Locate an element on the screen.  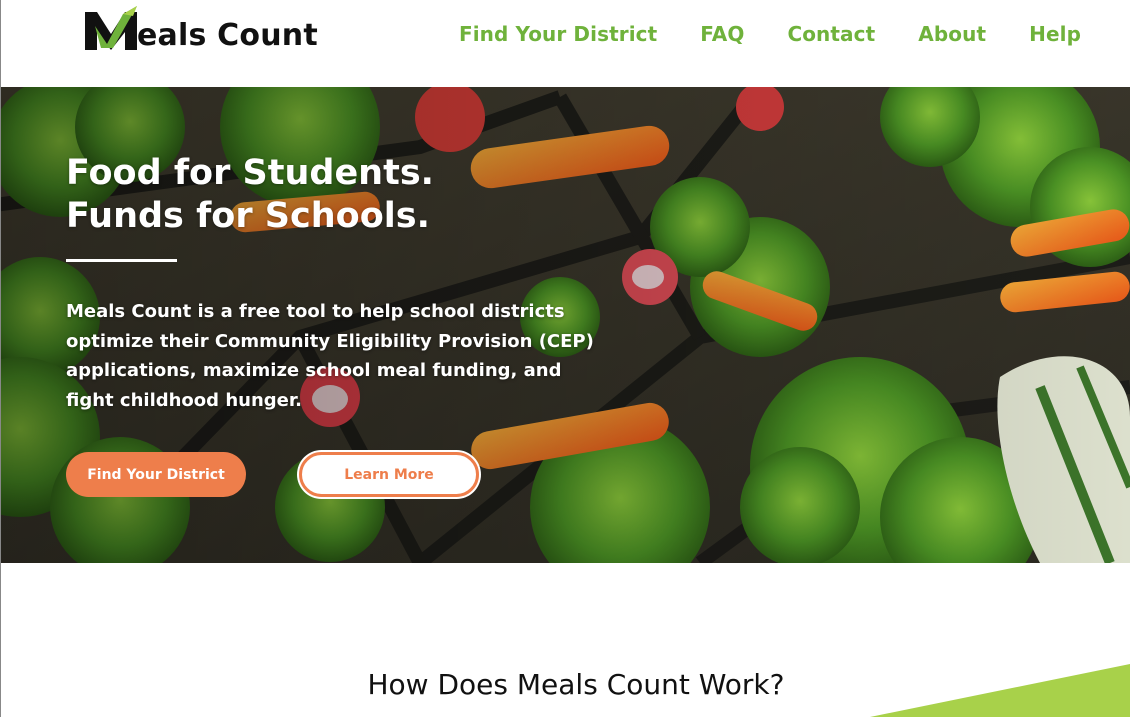
green-accent-wedge is located at coordinates (1000, 690).